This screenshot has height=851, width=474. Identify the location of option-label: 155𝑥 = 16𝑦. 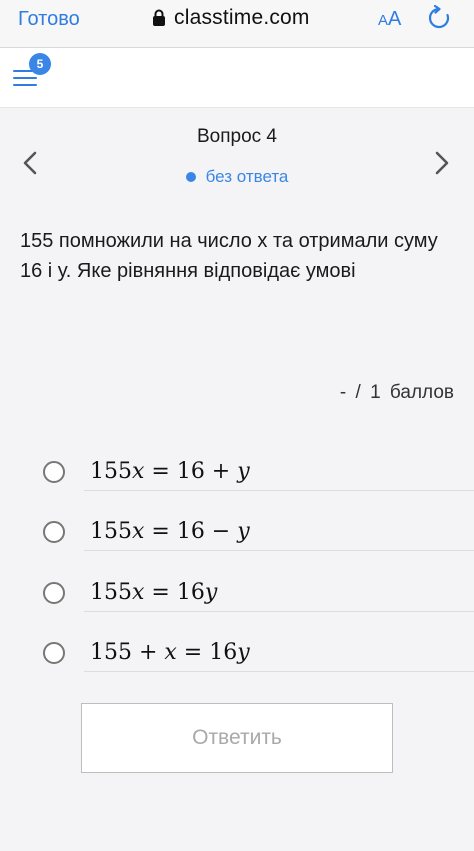
(154, 592).